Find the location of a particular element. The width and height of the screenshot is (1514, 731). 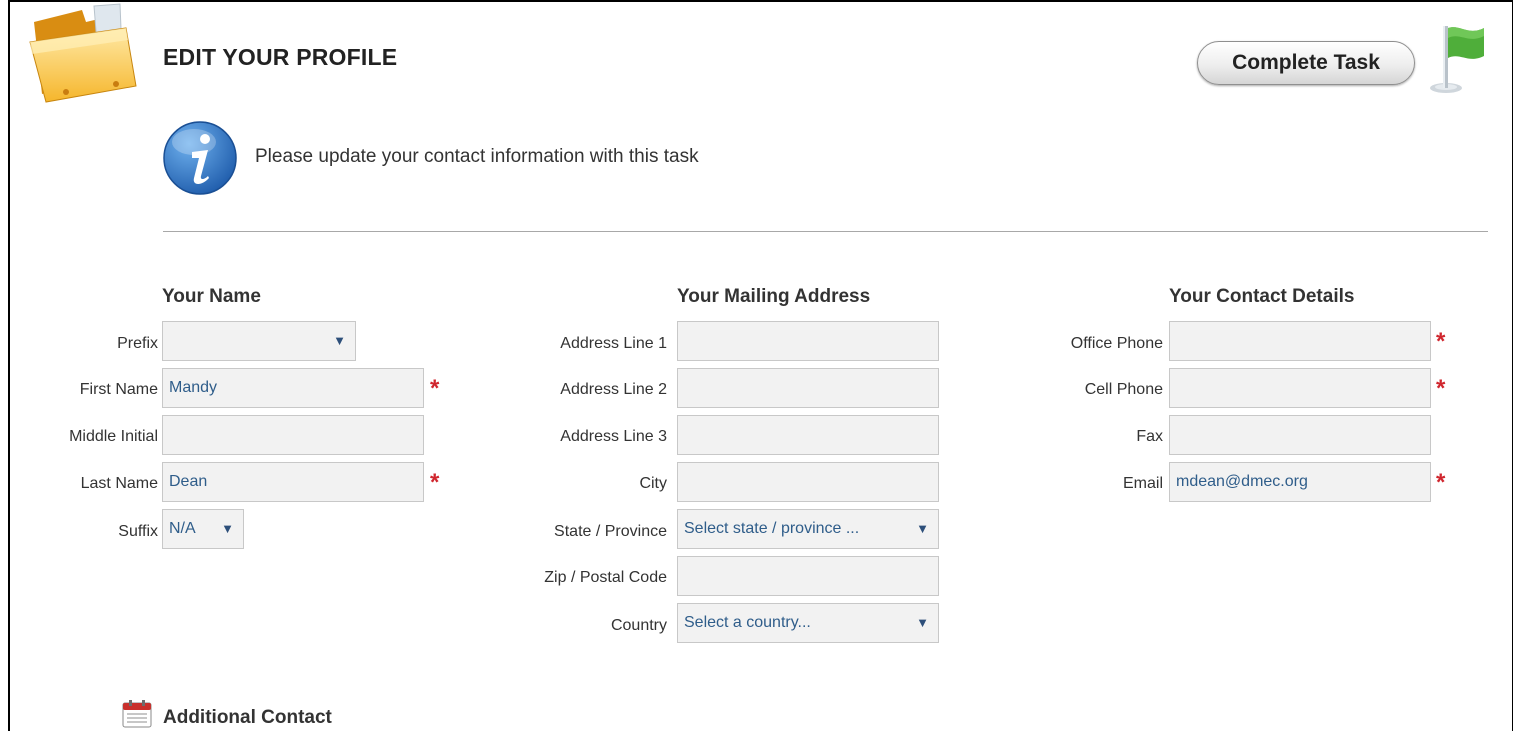

zip-input is located at coordinates (808, 576).